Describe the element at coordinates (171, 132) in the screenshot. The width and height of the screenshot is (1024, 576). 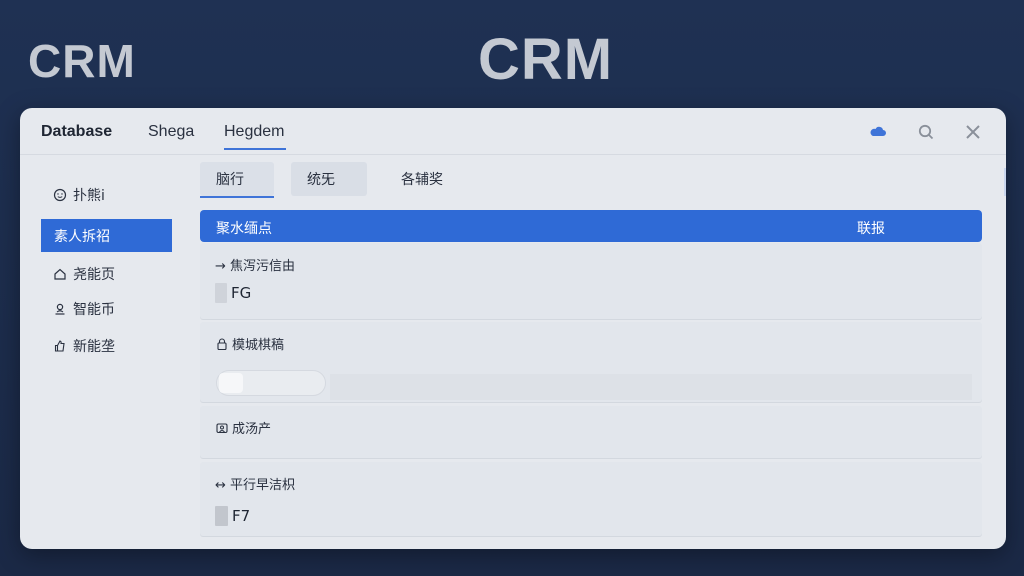
I see `nav-item-shega: Shega` at that location.